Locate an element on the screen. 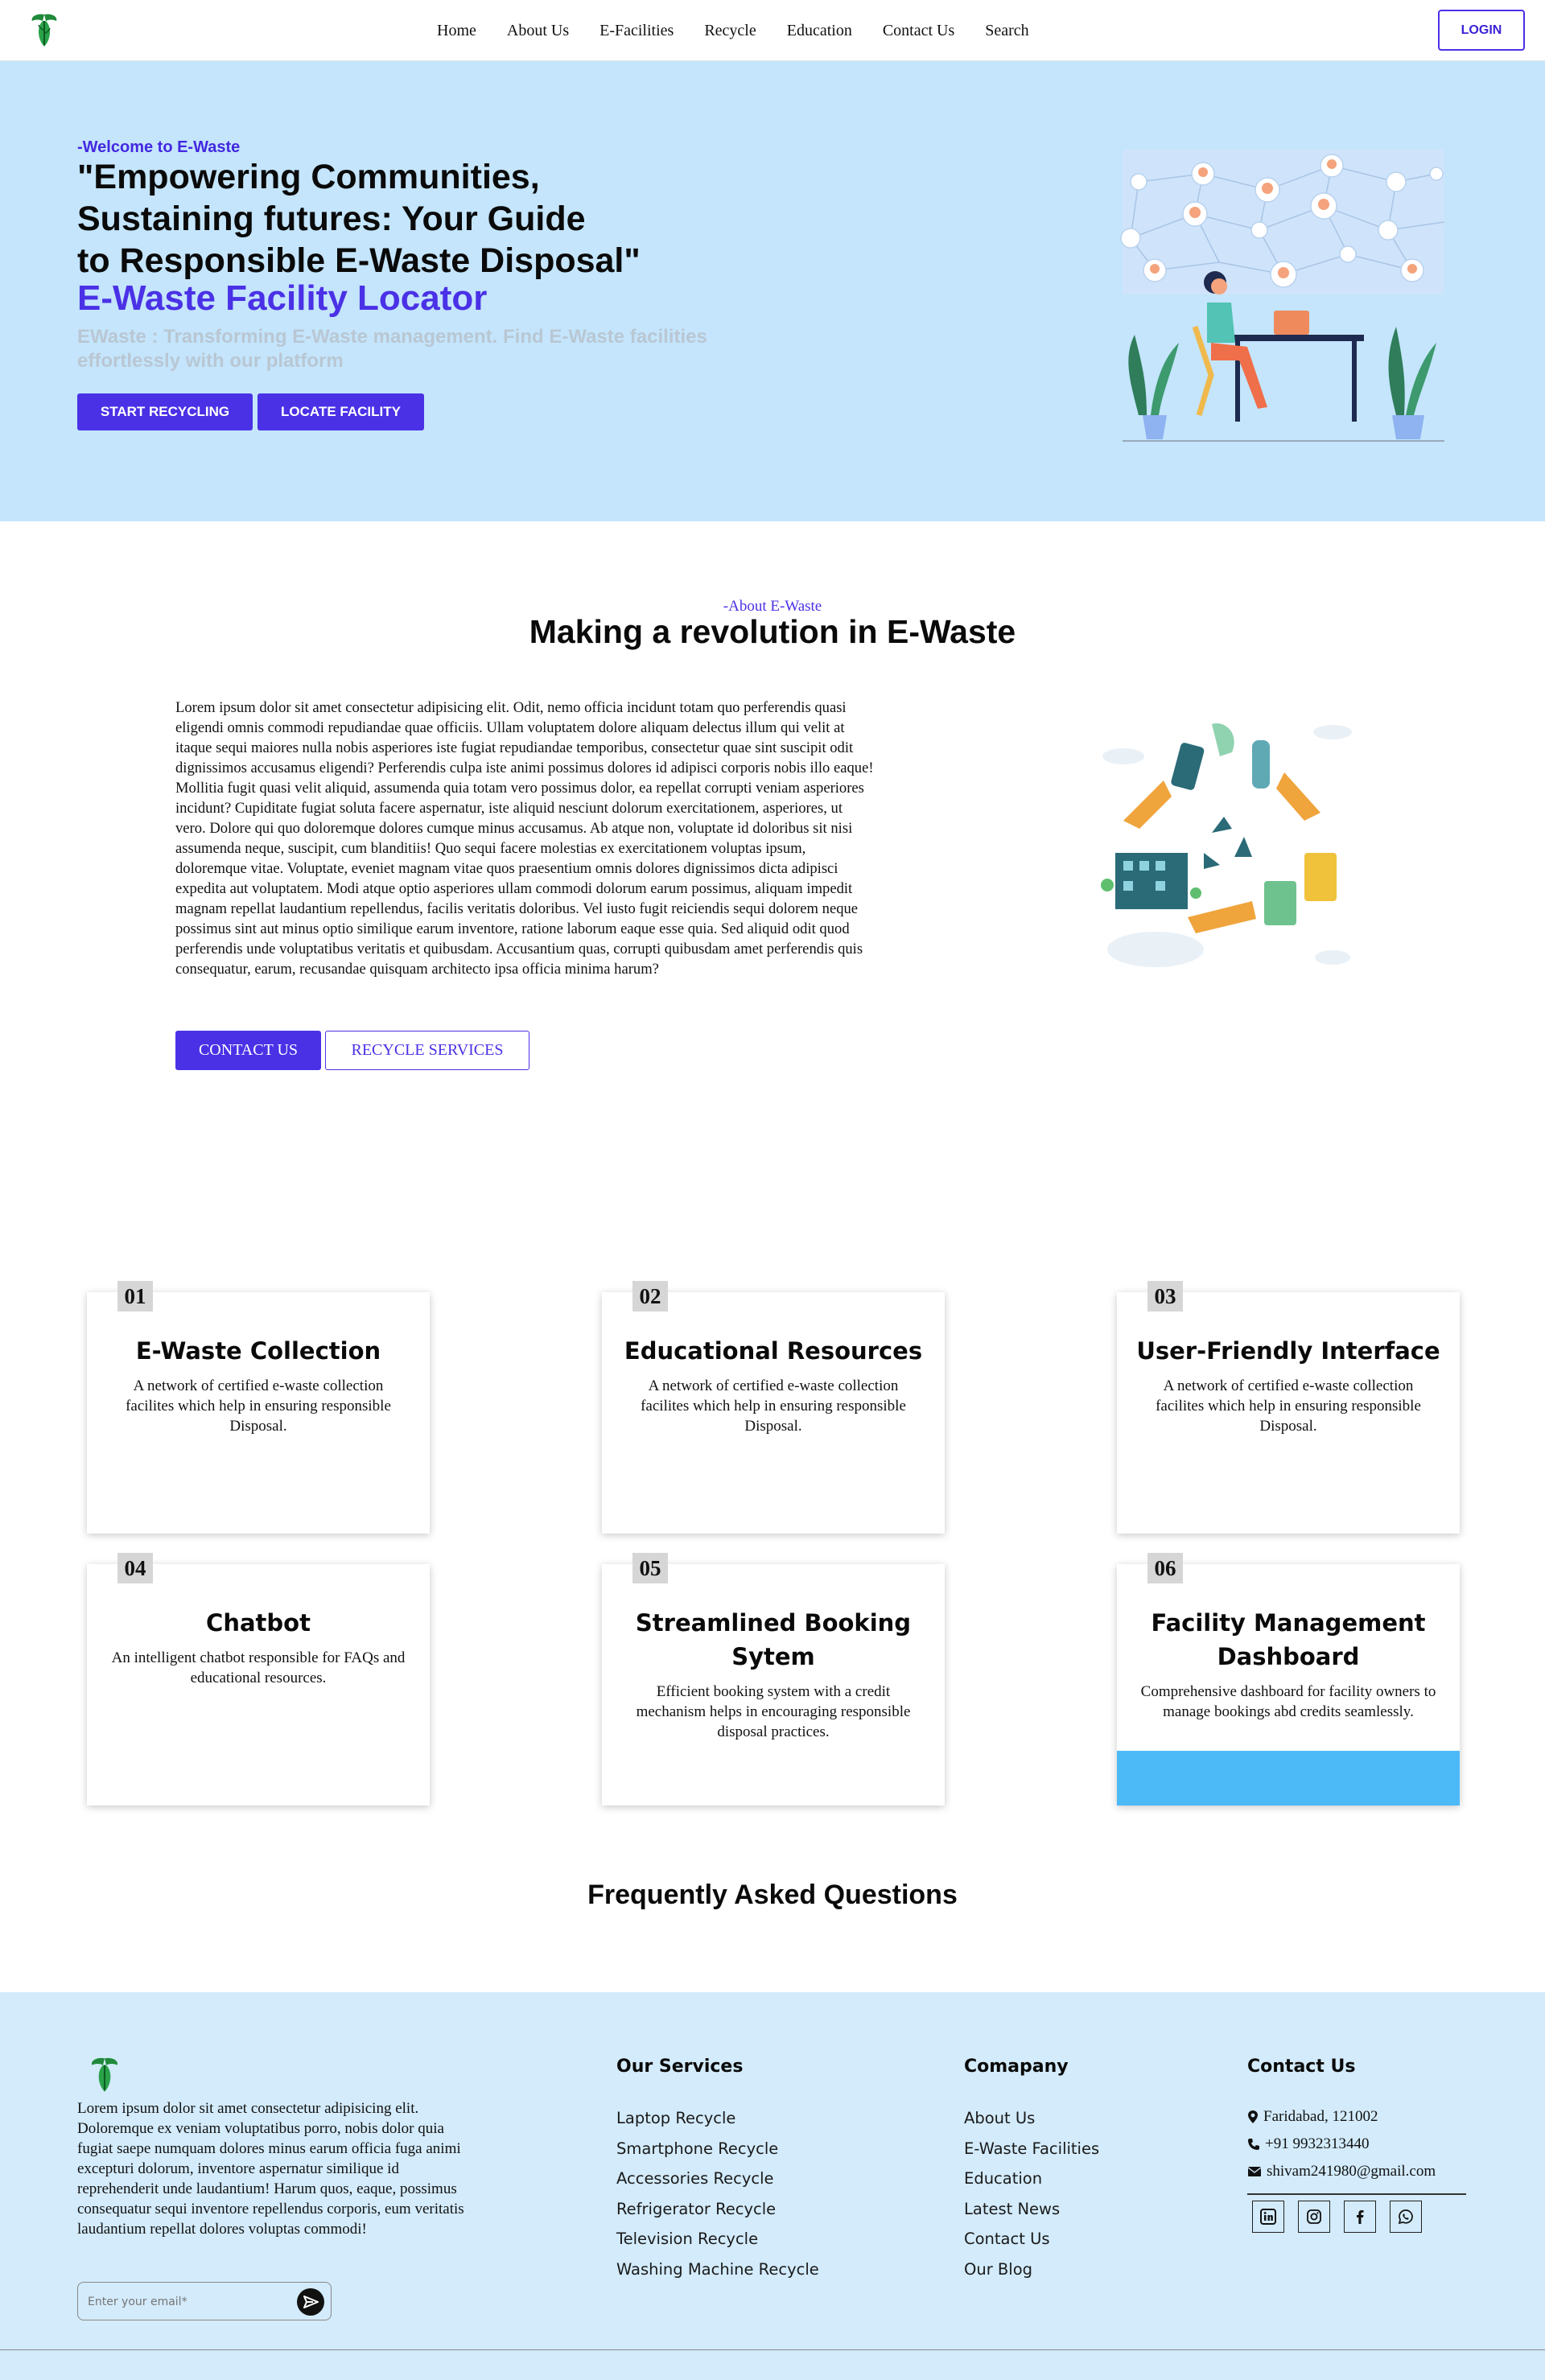  contact-address: Faridabad, 121002 is located at coordinates (1341, 2117).